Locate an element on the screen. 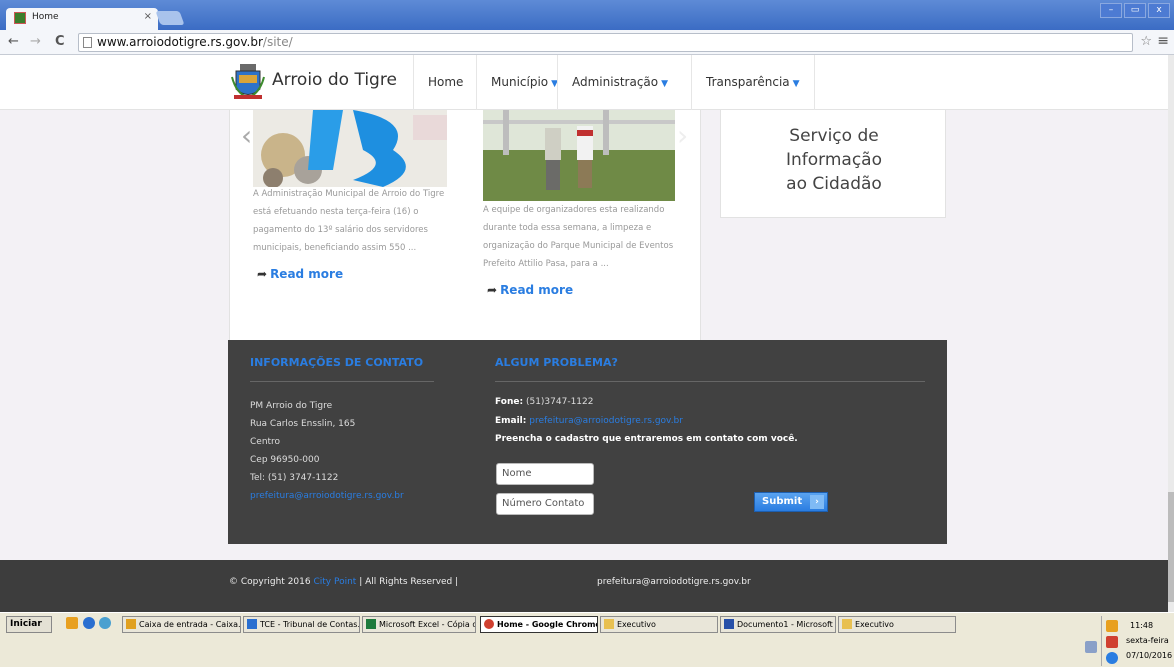 The width and height of the screenshot is (1174, 667). url-path: /site/ is located at coordinates (277, 42).